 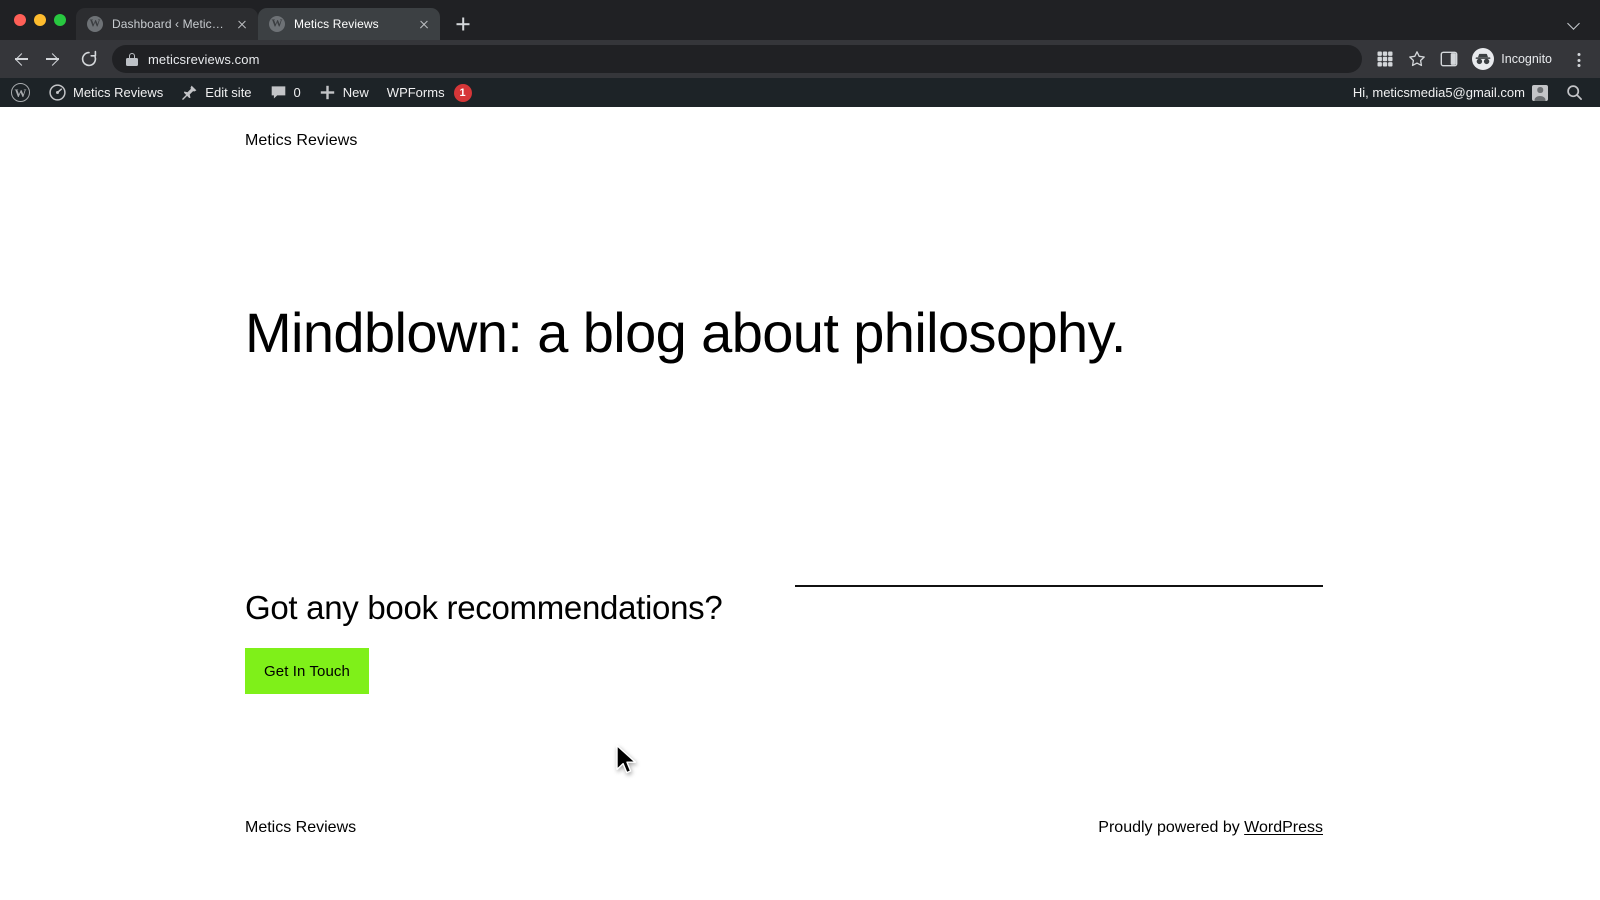 What do you see at coordinates (463, 24) in the screenshot?
I see `new-tab-button` at bounding box center [463, 24].